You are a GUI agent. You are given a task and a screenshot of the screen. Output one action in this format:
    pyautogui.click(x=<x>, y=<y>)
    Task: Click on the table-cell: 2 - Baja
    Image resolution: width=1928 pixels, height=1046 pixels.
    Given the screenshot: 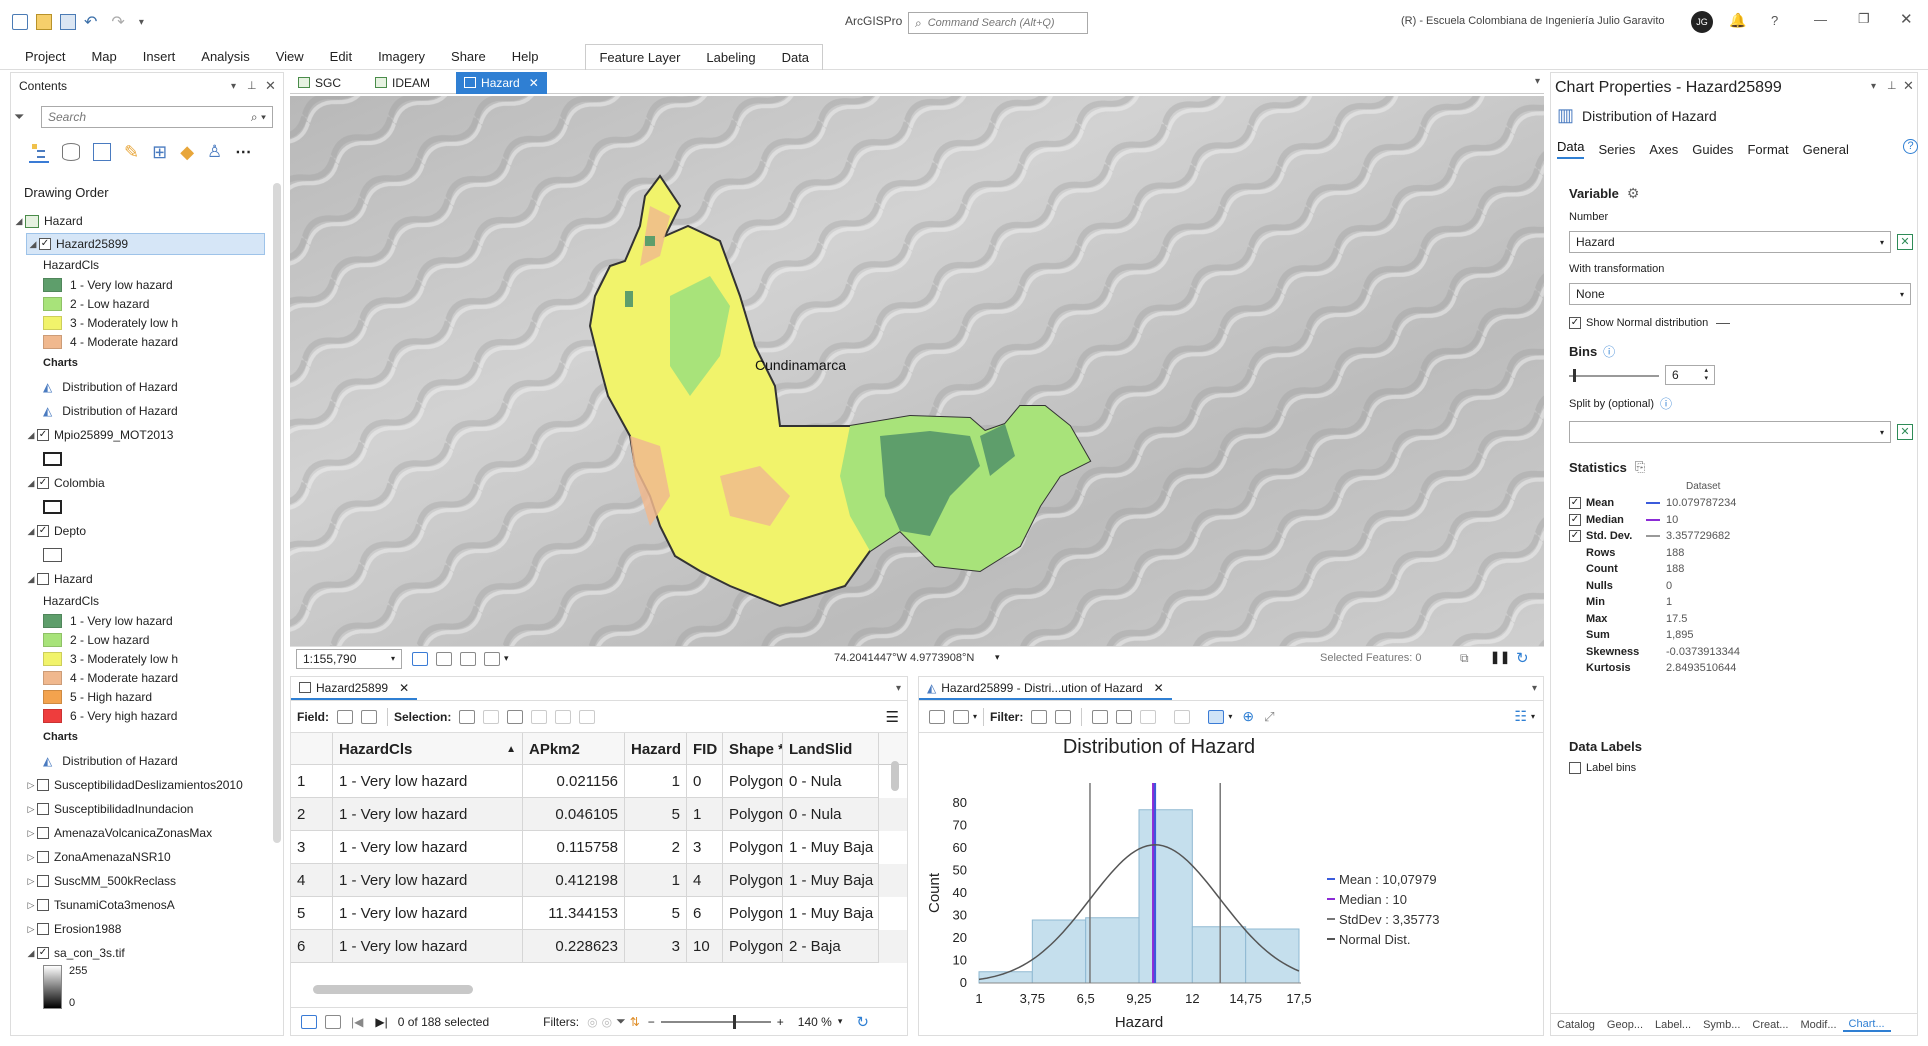 What is the action you would take?
    pyautogui.click(x=831, y=946)
    